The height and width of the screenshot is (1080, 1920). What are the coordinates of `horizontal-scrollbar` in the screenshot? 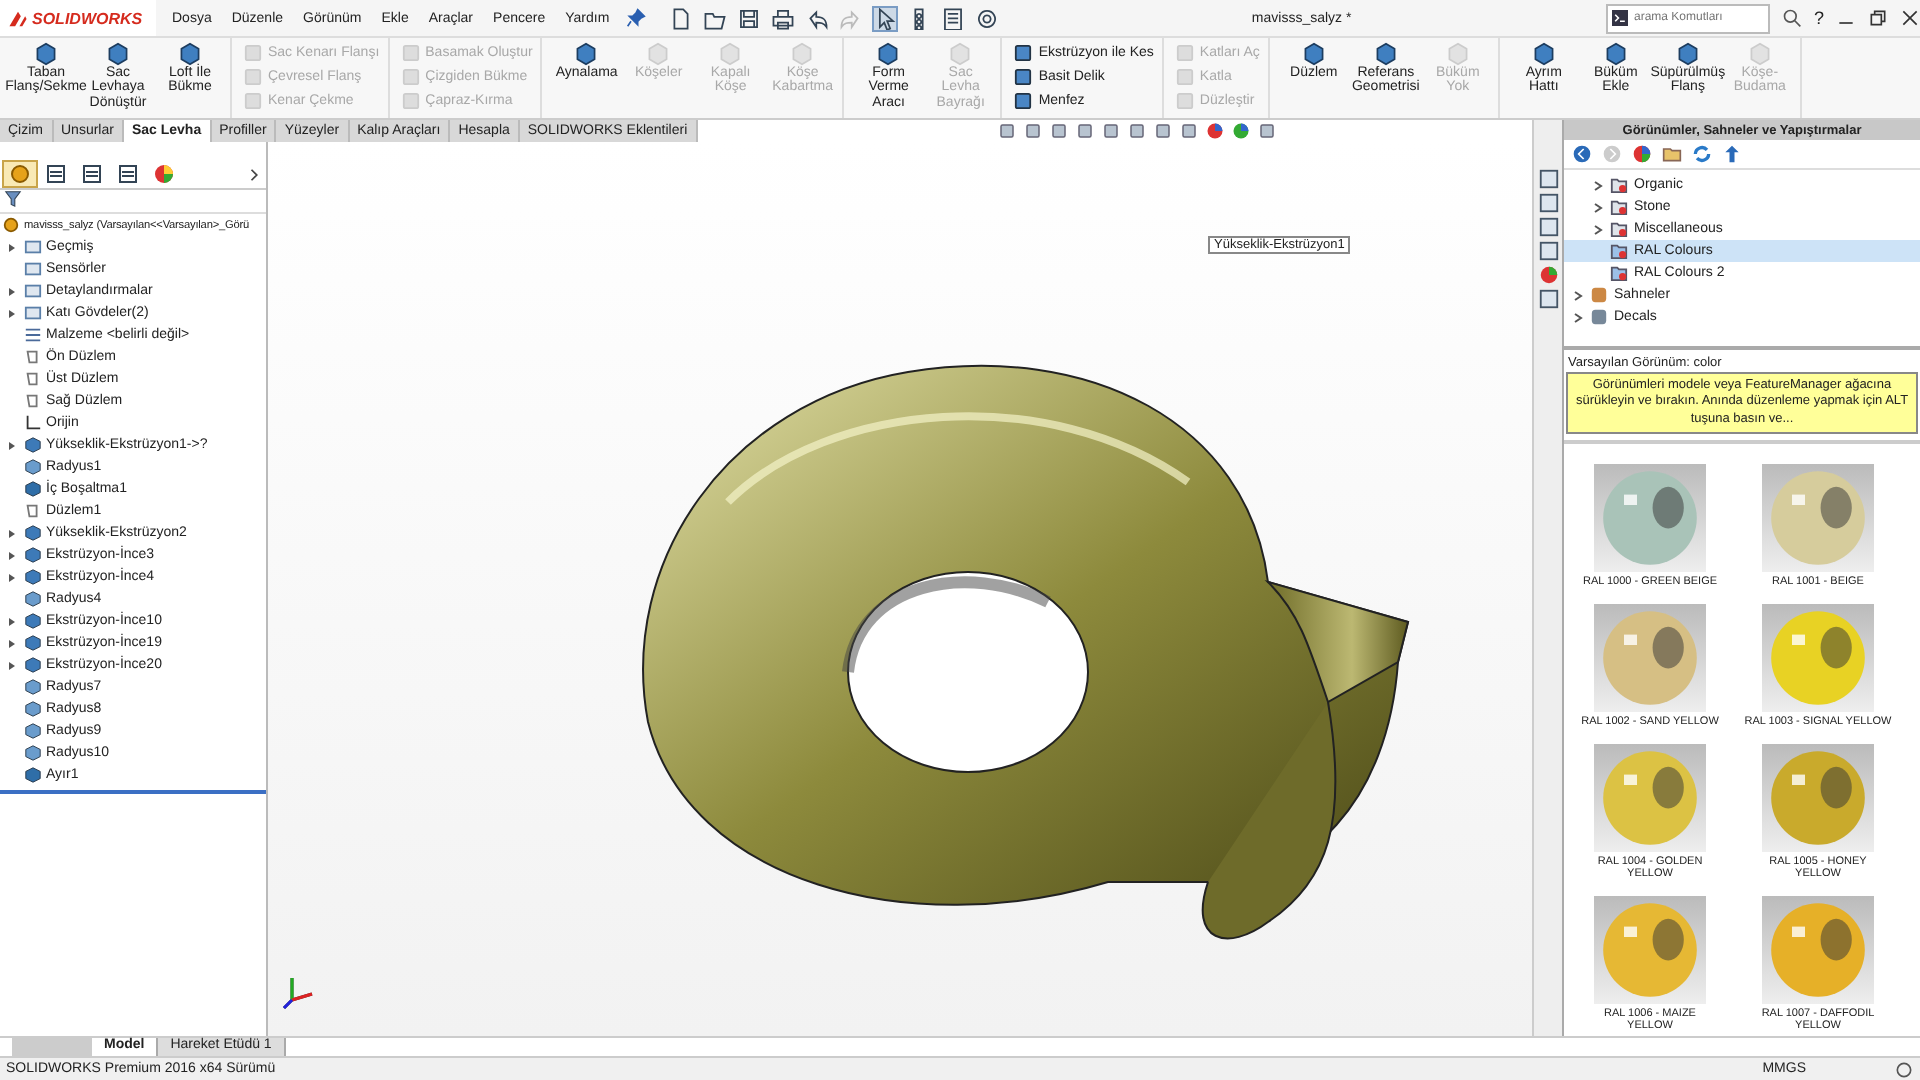 It's located at (52, 1047).